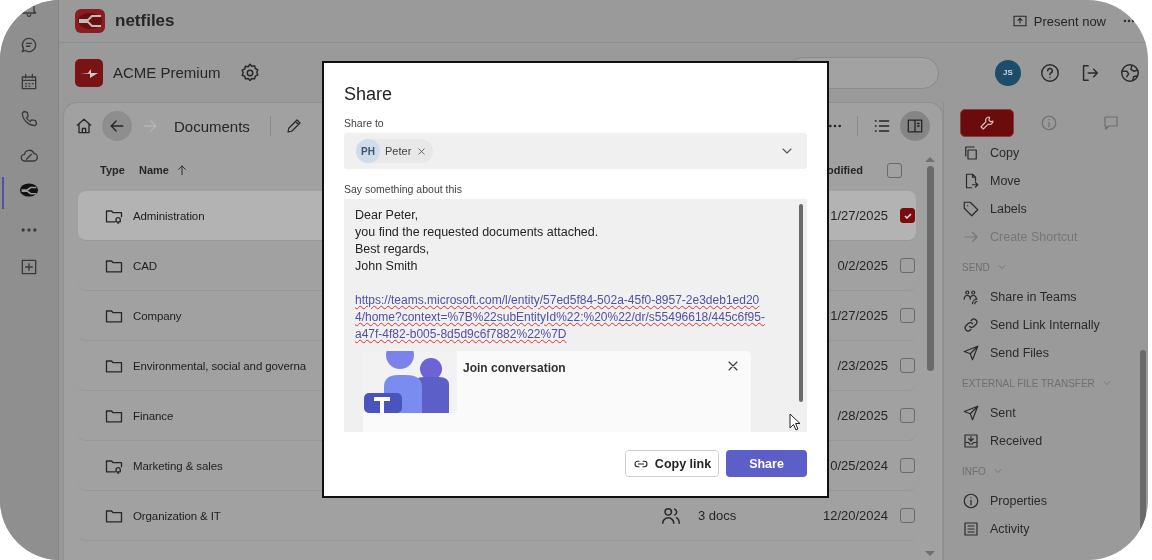 The image size is (1152, 560). What do you see at coordinates (862, 365) in the screenshot?
I see `modified-date: /23/2025` at bounding box center [862, 365].